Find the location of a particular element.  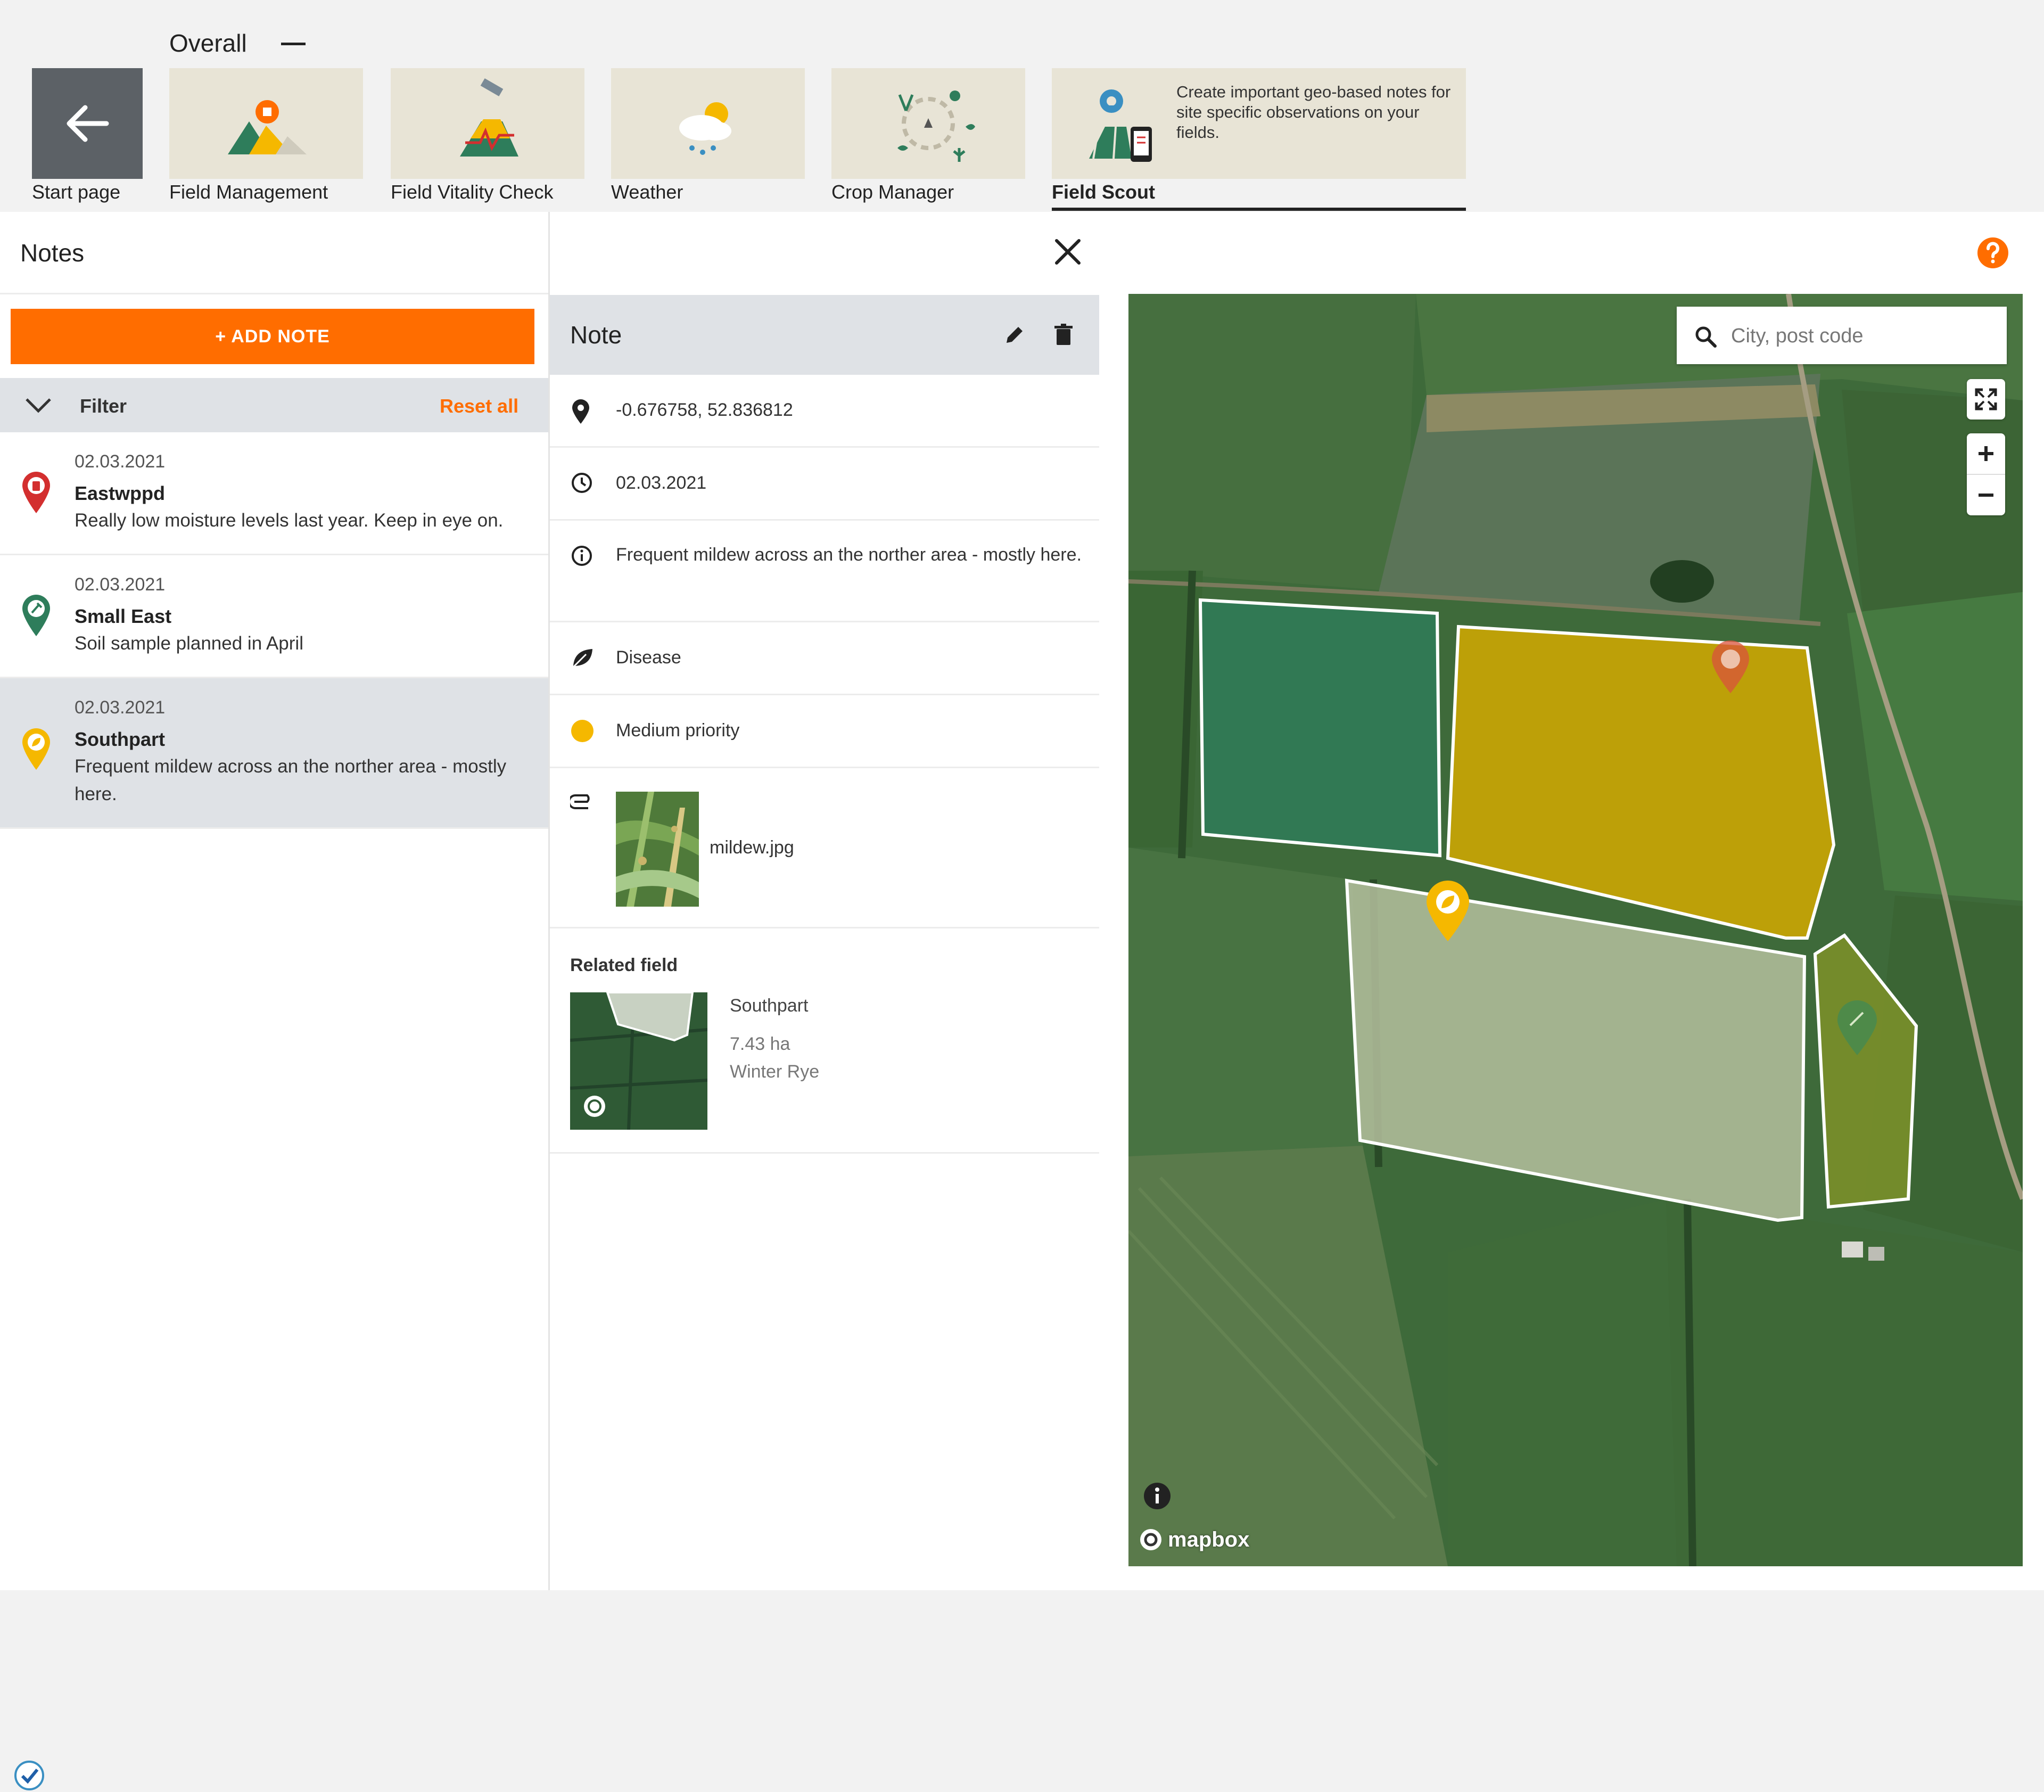

zoom-in-button is located at coordinates (1986, 454).